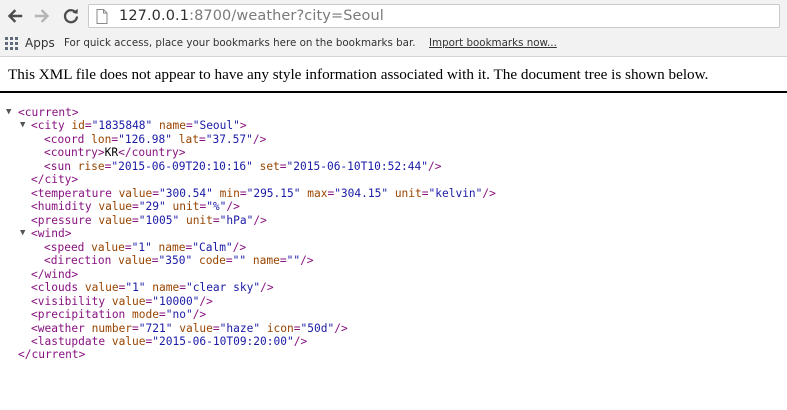 The height and width of the screenshot is (410, 787). What do you see at coordinates (393, 112) in the screenshot?
I see `xml-line: ▼ <current>` at bounding box center [393, 112].